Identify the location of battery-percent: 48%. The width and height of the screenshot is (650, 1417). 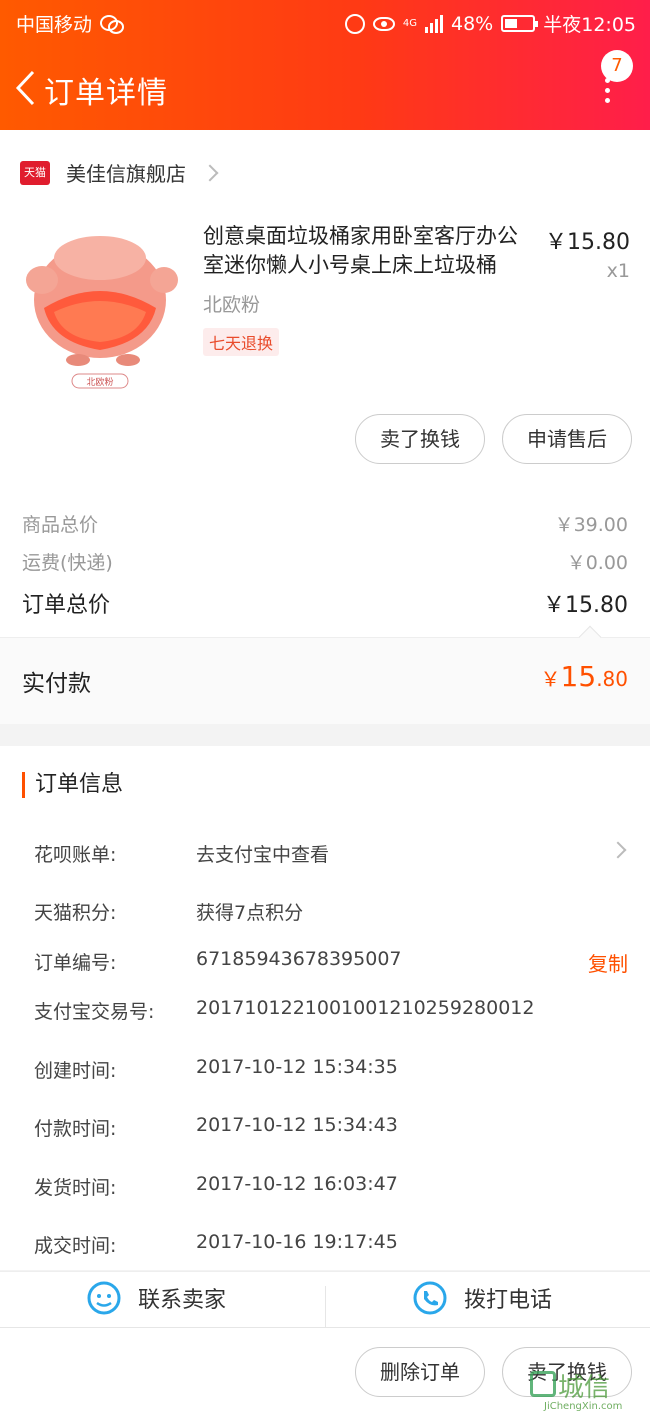
(472, 23).